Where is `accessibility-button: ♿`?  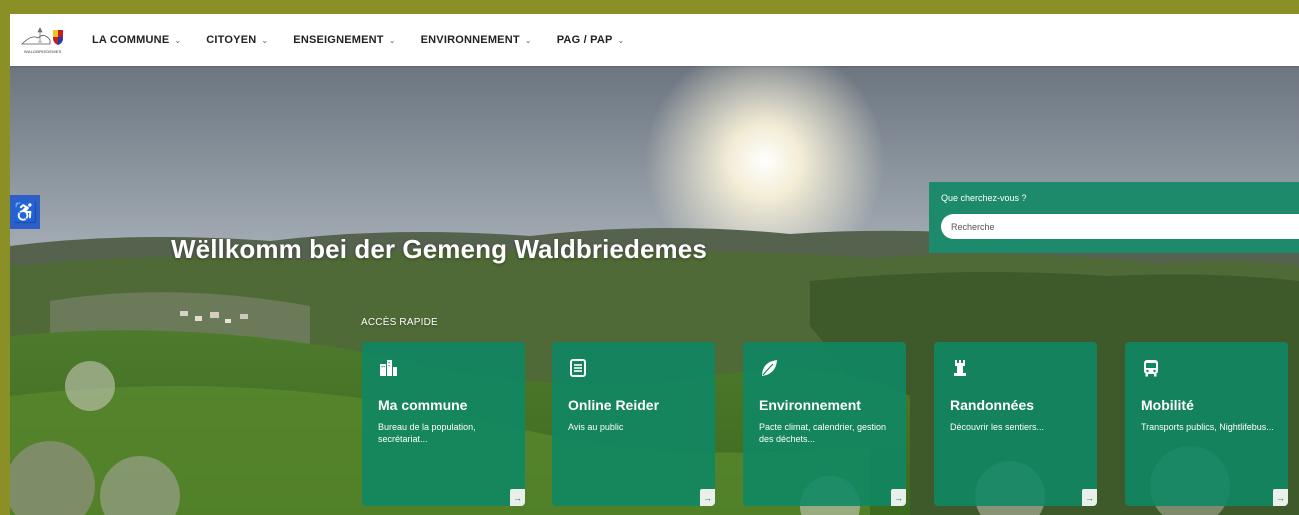
accessibility-button: ♿ is located at coordinates (25, 212).